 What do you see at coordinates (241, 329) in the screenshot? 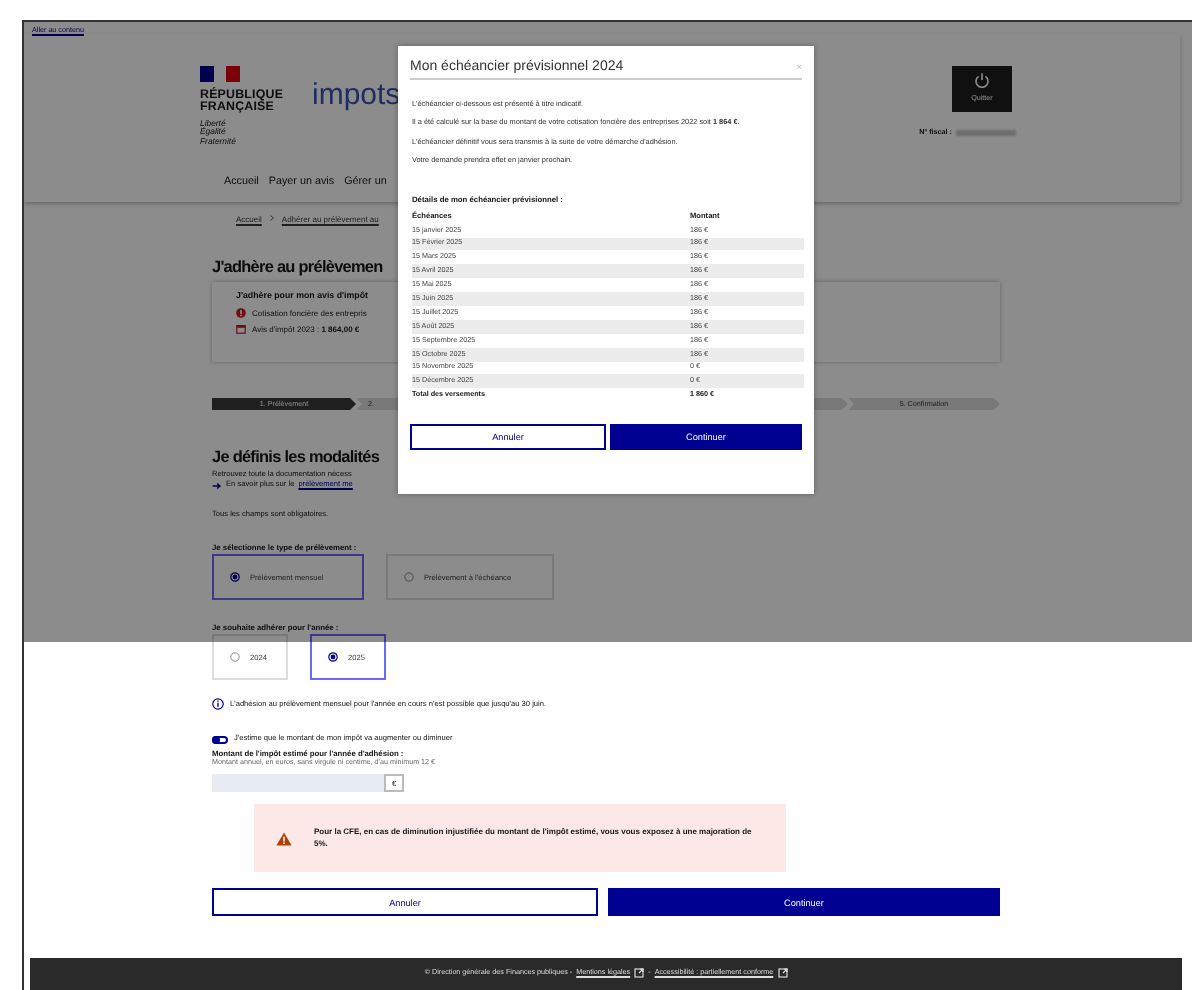
I see `calendar-icon` at bounding box center [241, 329].